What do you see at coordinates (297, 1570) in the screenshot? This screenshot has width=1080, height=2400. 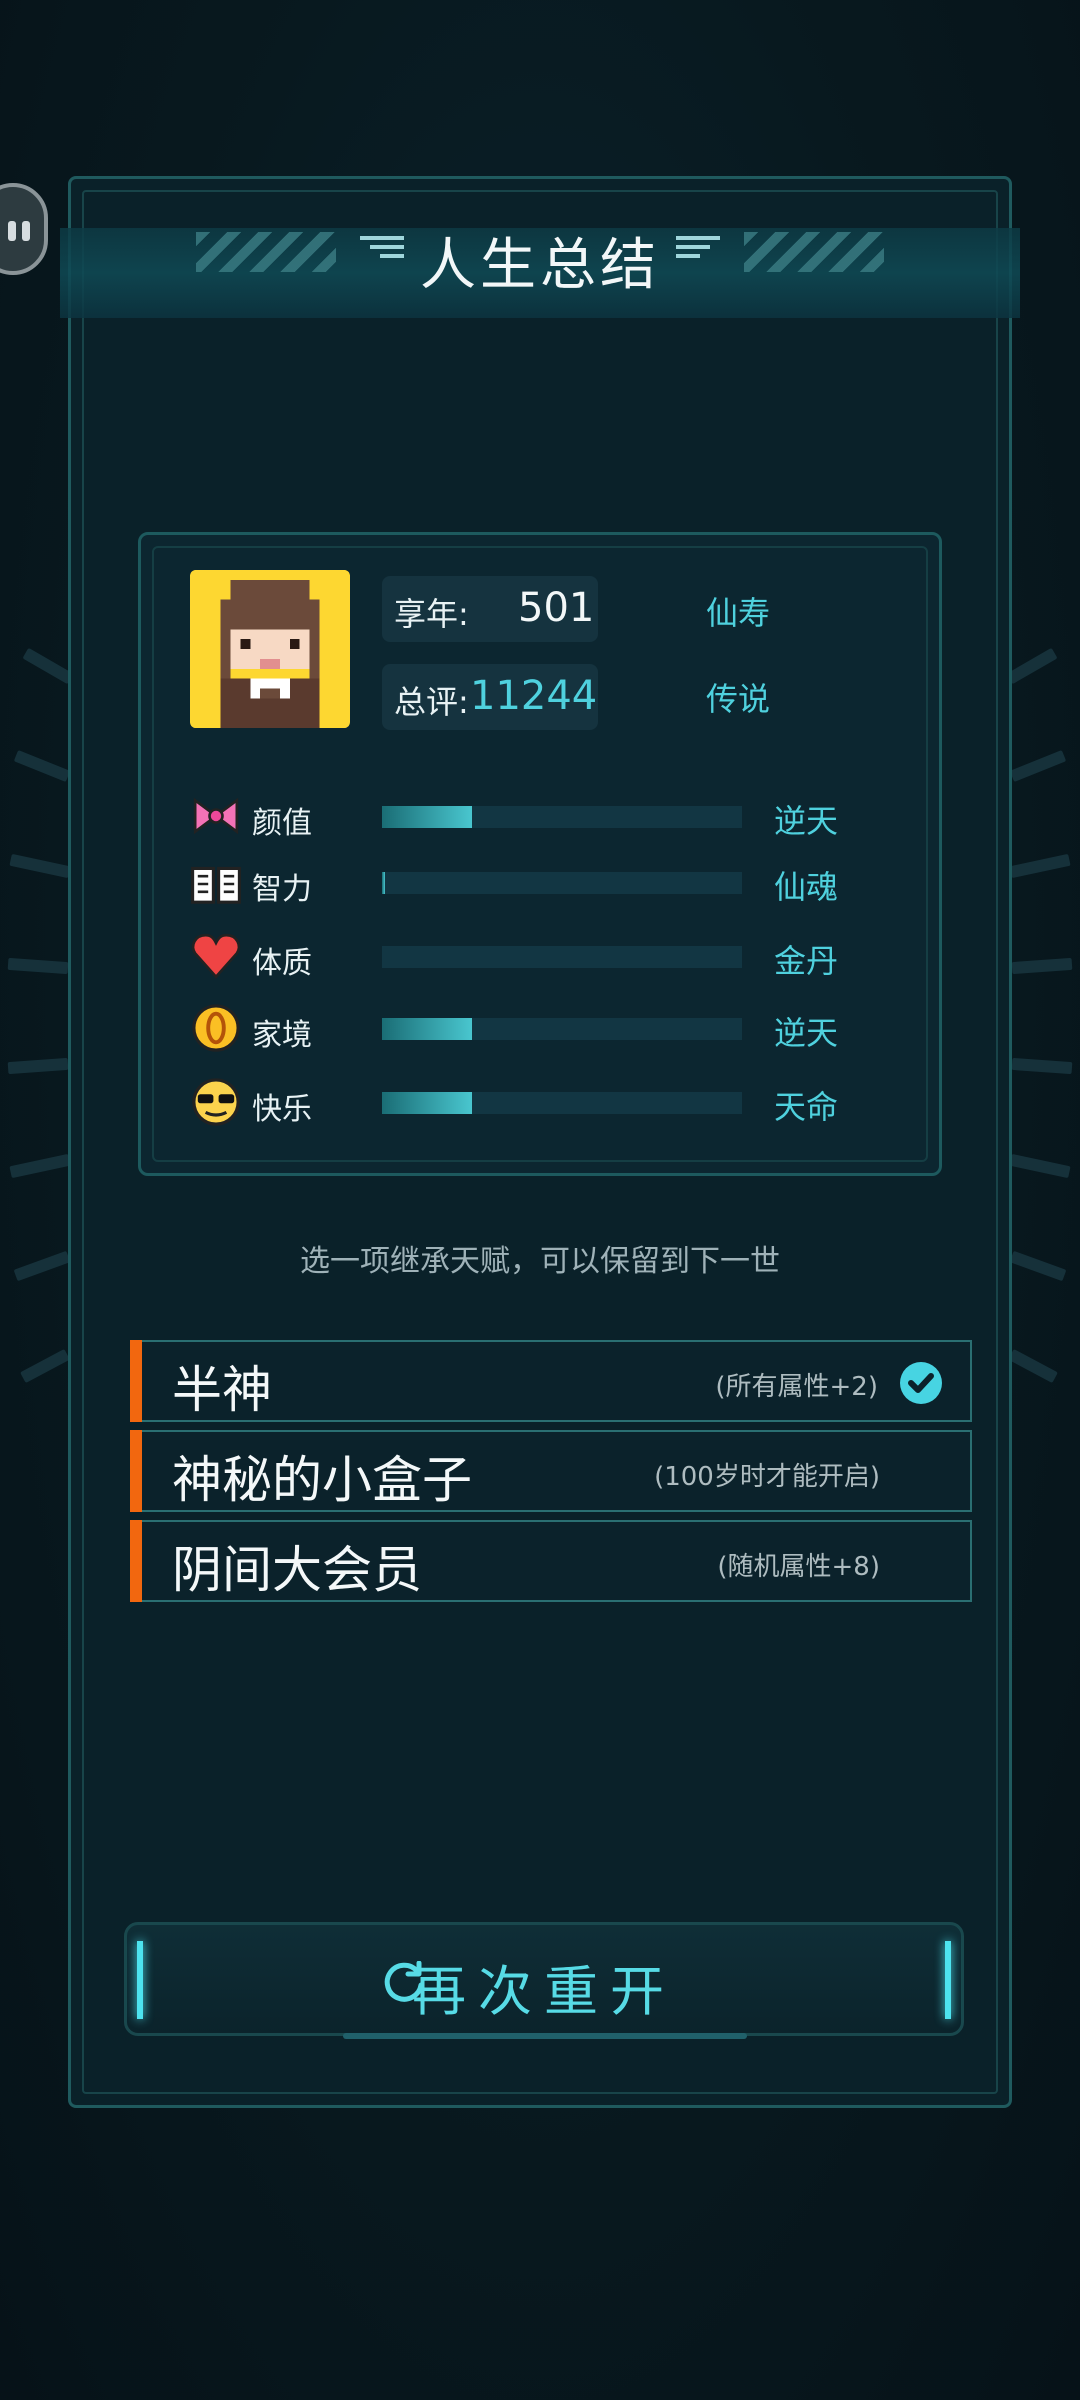 I see `talent-name: 阴间大会员` at bounding box center [297, 1570].